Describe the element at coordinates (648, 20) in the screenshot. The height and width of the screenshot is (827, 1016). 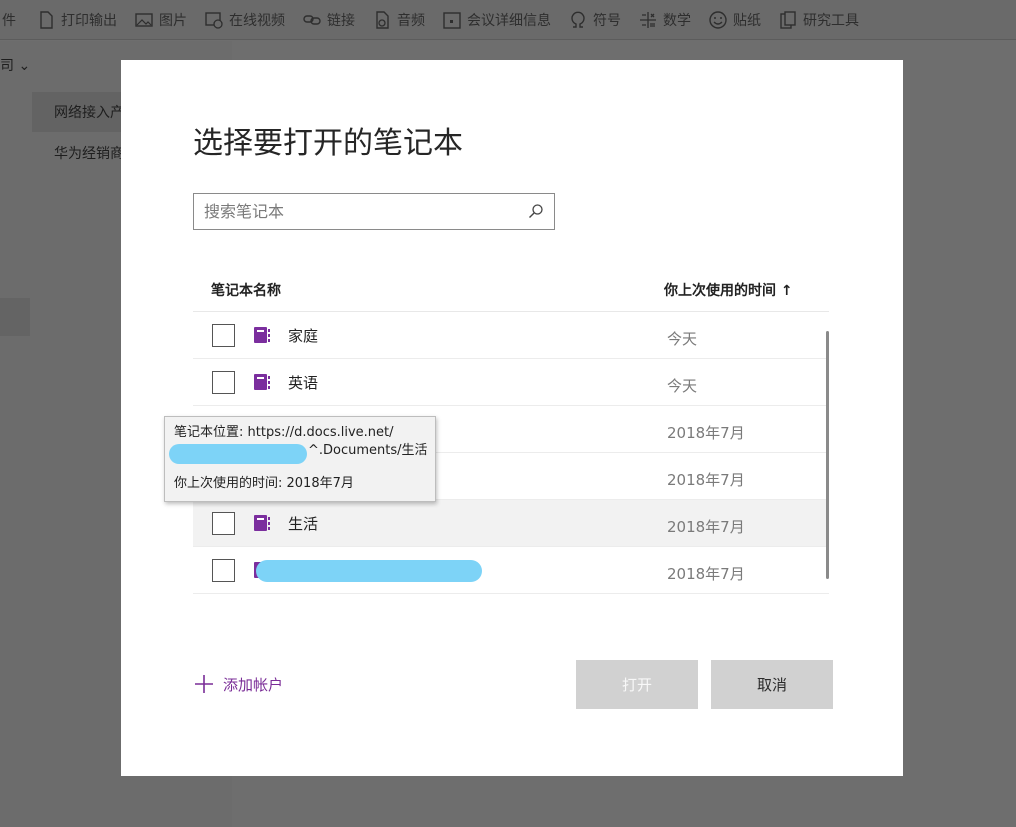
I see `math-icon` at that location.